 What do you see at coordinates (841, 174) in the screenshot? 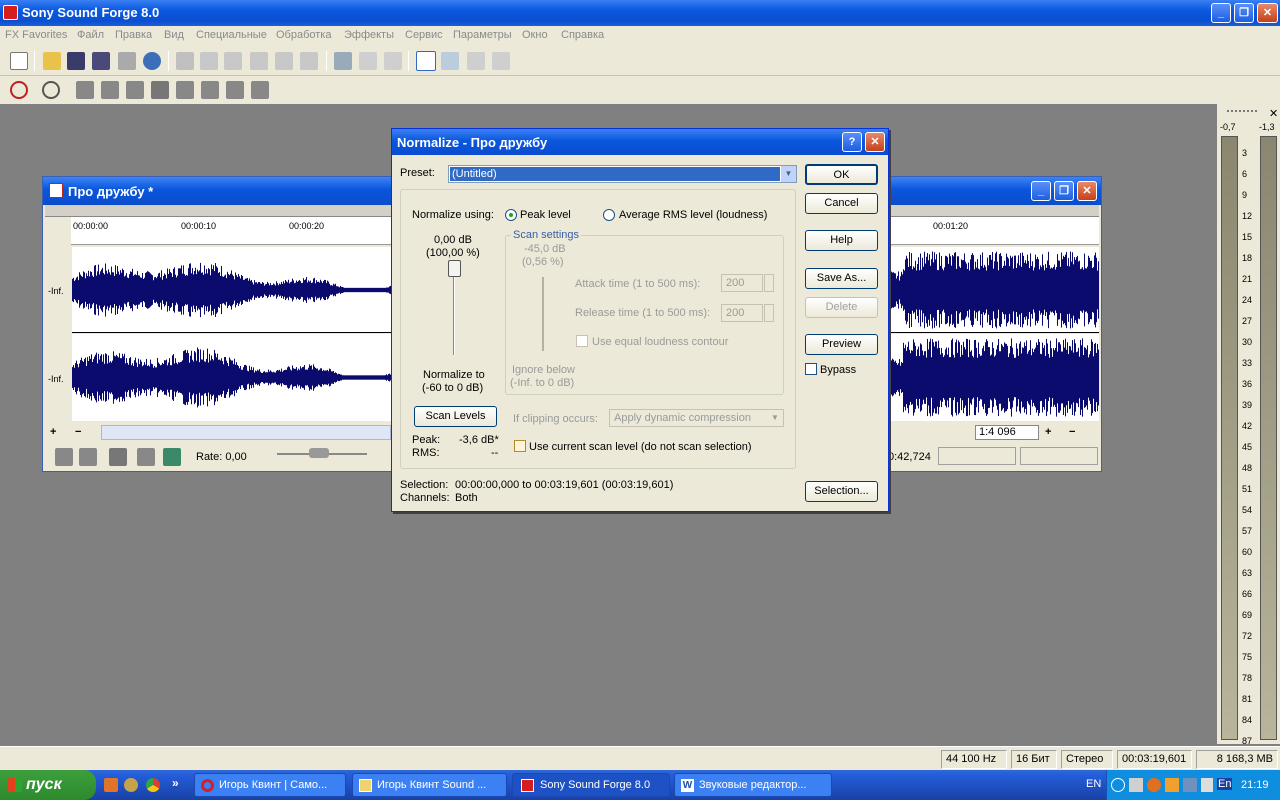
I see `ok-button: OK` at bounding box center [841, 174].